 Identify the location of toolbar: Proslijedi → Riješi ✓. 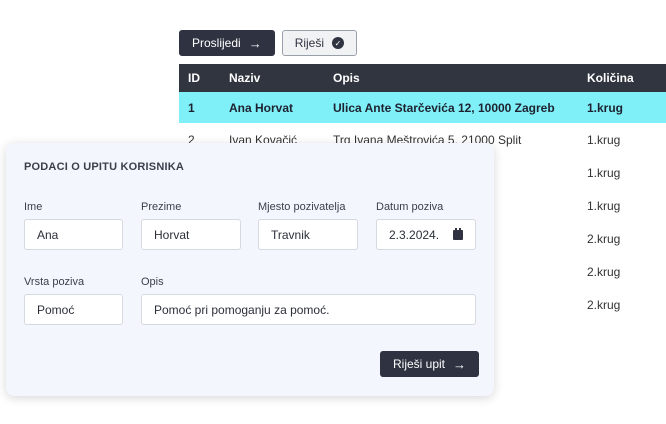
(268, 43).